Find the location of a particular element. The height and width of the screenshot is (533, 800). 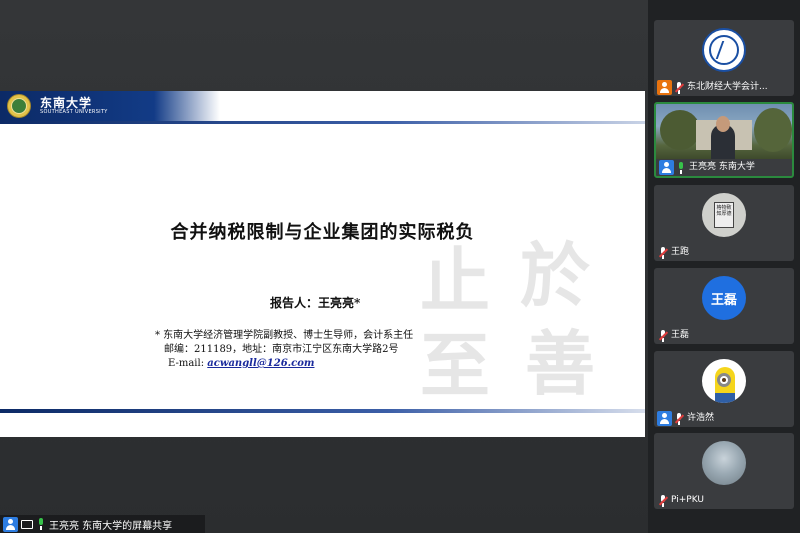

email-label: E-mail: is located at coordinates (188, 363).